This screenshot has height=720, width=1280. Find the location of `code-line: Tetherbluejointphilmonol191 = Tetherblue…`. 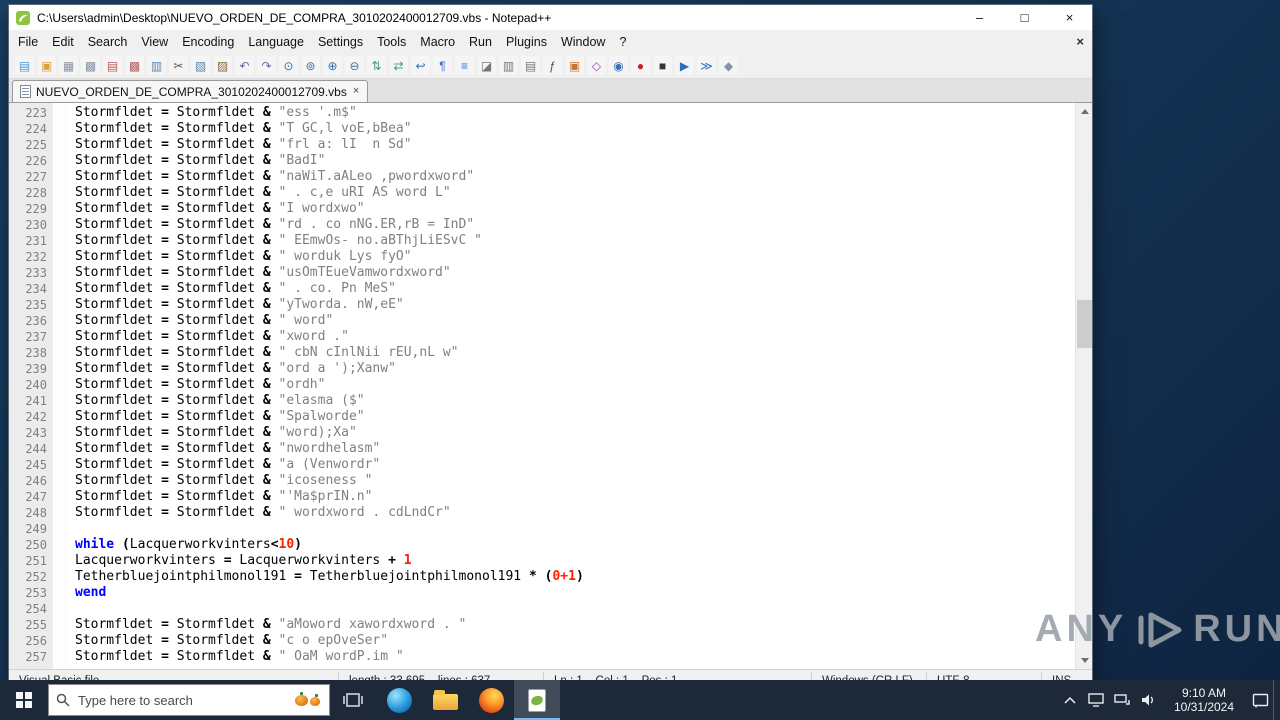

code-line: Tetherbluejointphilmonol191 = Tetherblue… is located at coordinates (583, 577).